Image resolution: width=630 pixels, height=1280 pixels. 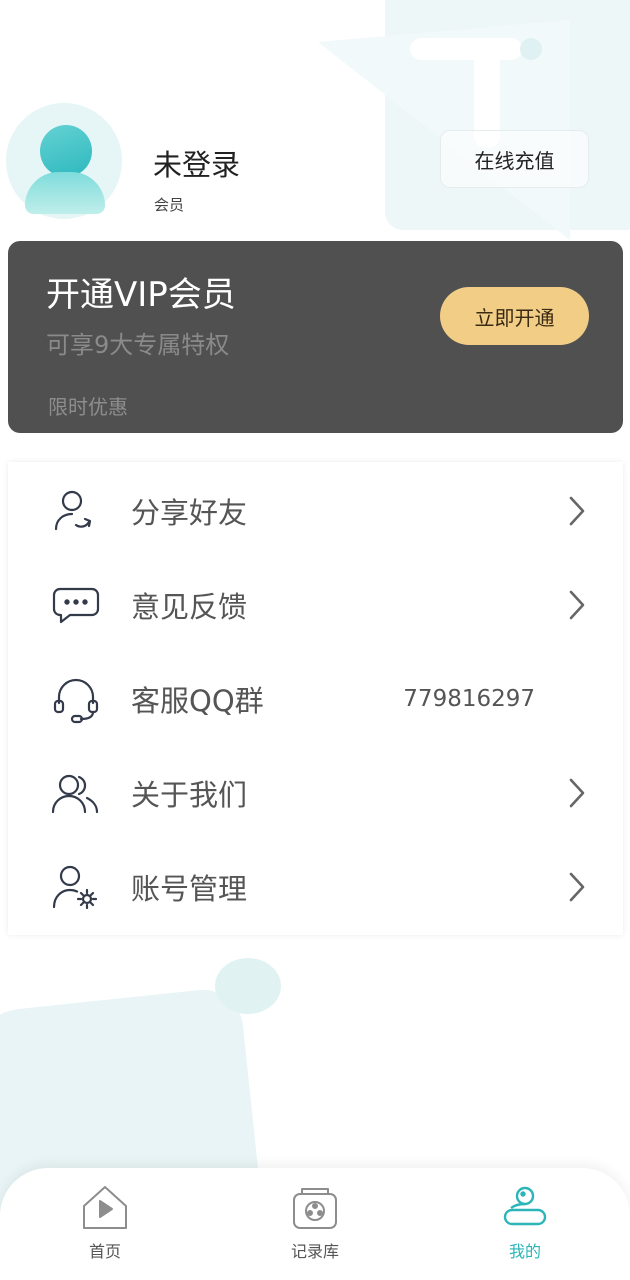 I want to click on menu-item-label: 客服QQ群, so click(x=197, y=701).